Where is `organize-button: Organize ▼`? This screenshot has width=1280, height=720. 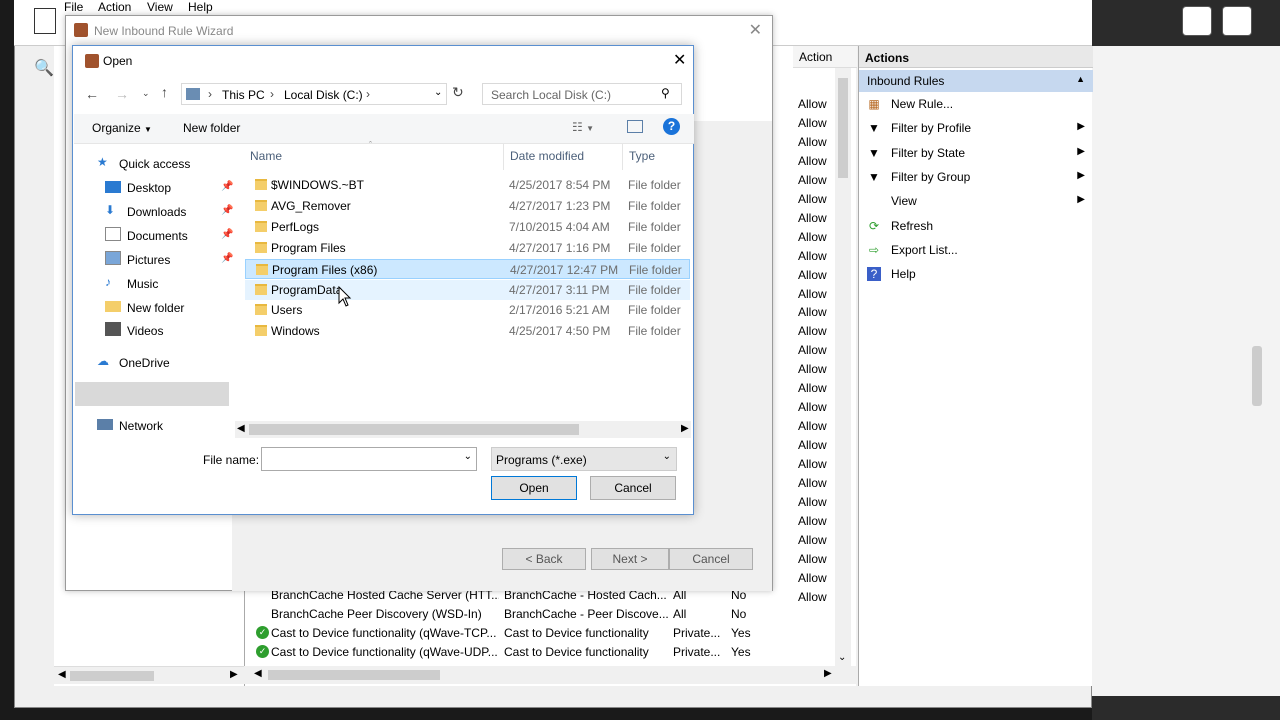
organize-button: Organize ▼ is located at coordinates (122, 128).